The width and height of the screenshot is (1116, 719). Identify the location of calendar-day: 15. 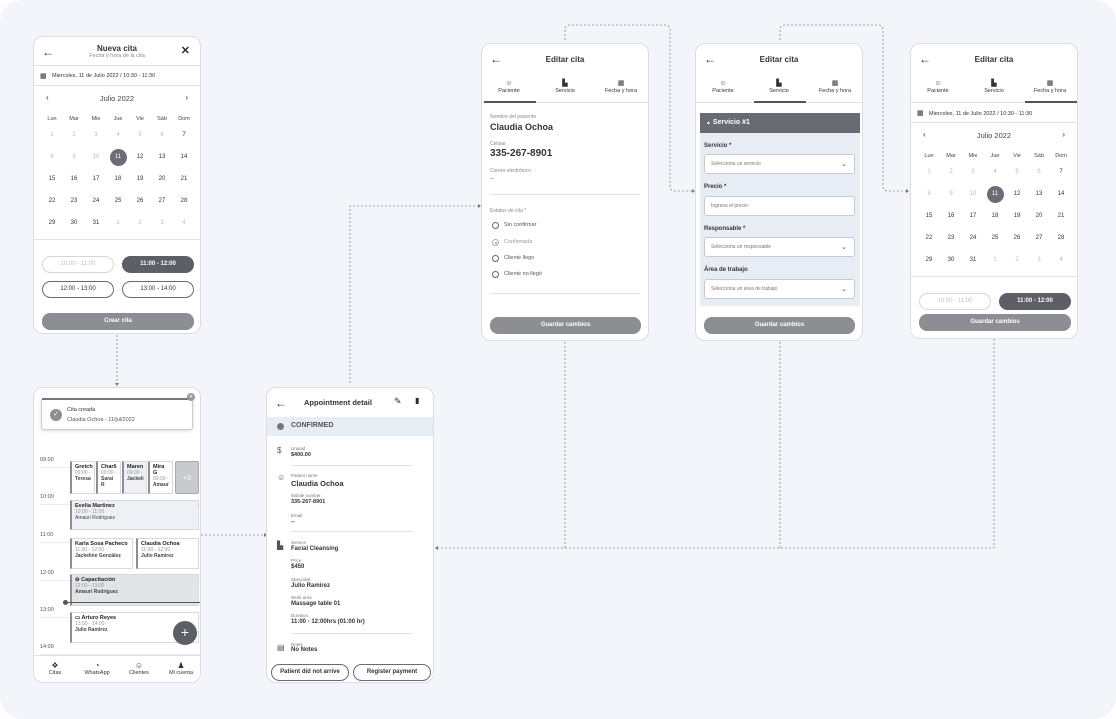
(929, 216).